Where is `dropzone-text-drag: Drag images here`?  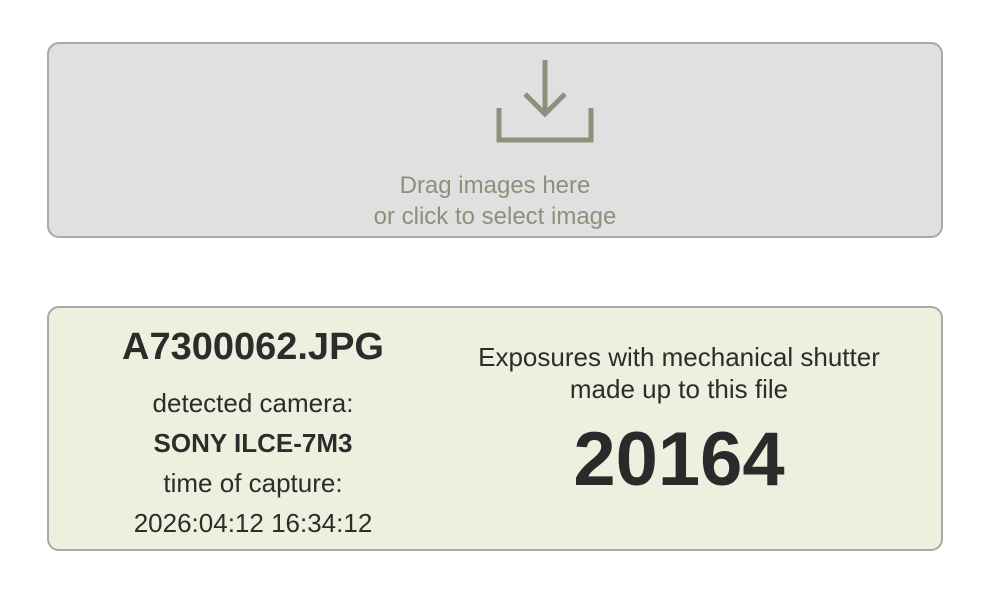
dropzone-text-drag: Drag images here is located at coordinates (495, 185).